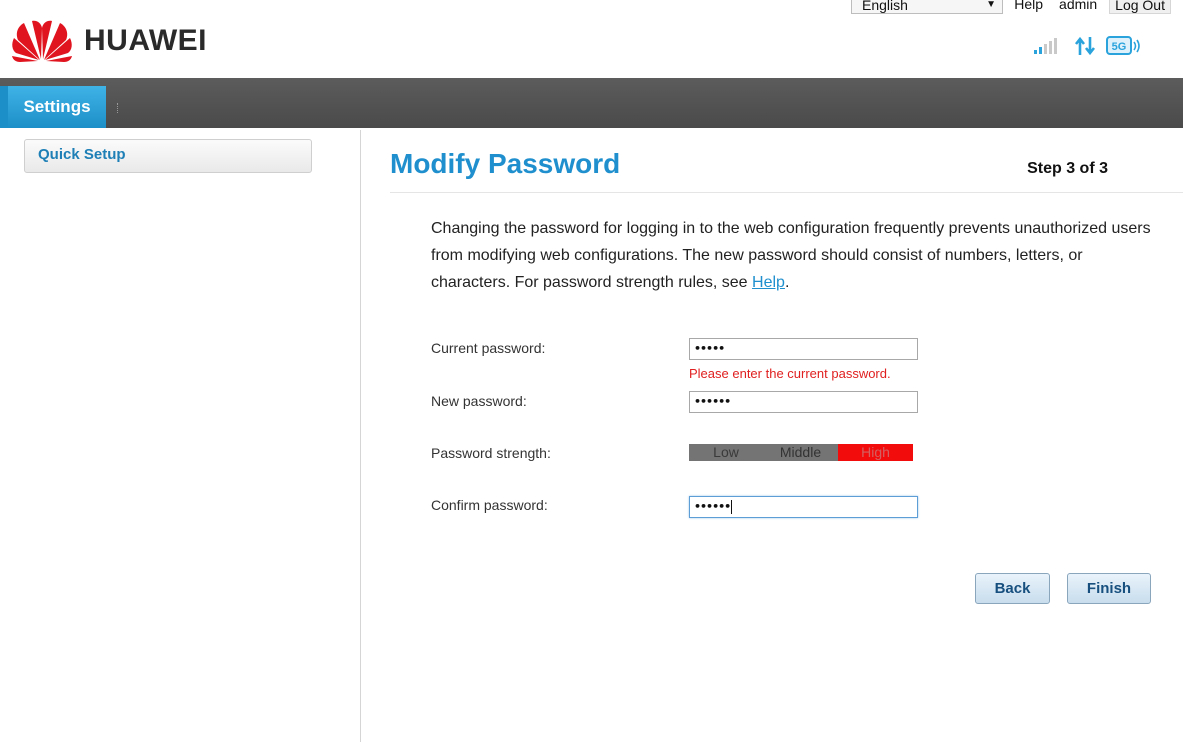 This screenshot has height=742, width=1183. I want to click on status-icons: 5G, so click(1088, 46).